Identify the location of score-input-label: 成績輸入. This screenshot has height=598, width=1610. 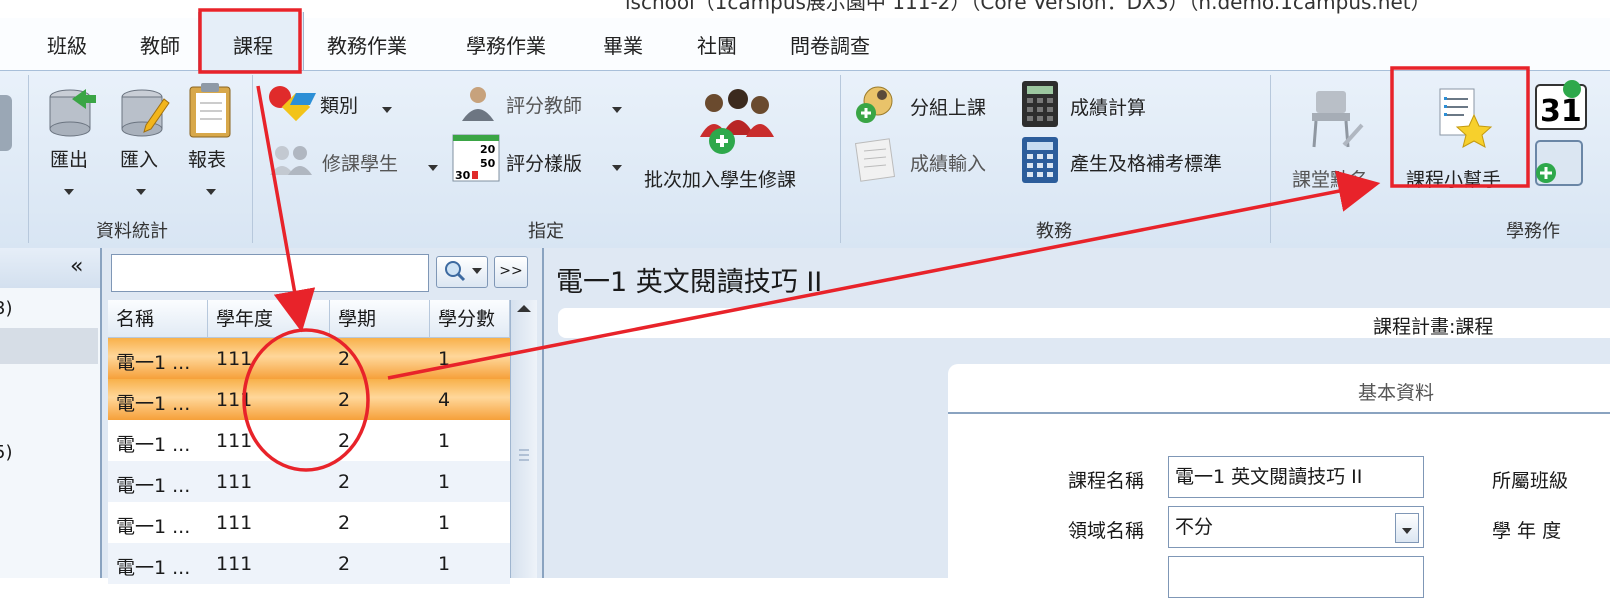
(948, 164).